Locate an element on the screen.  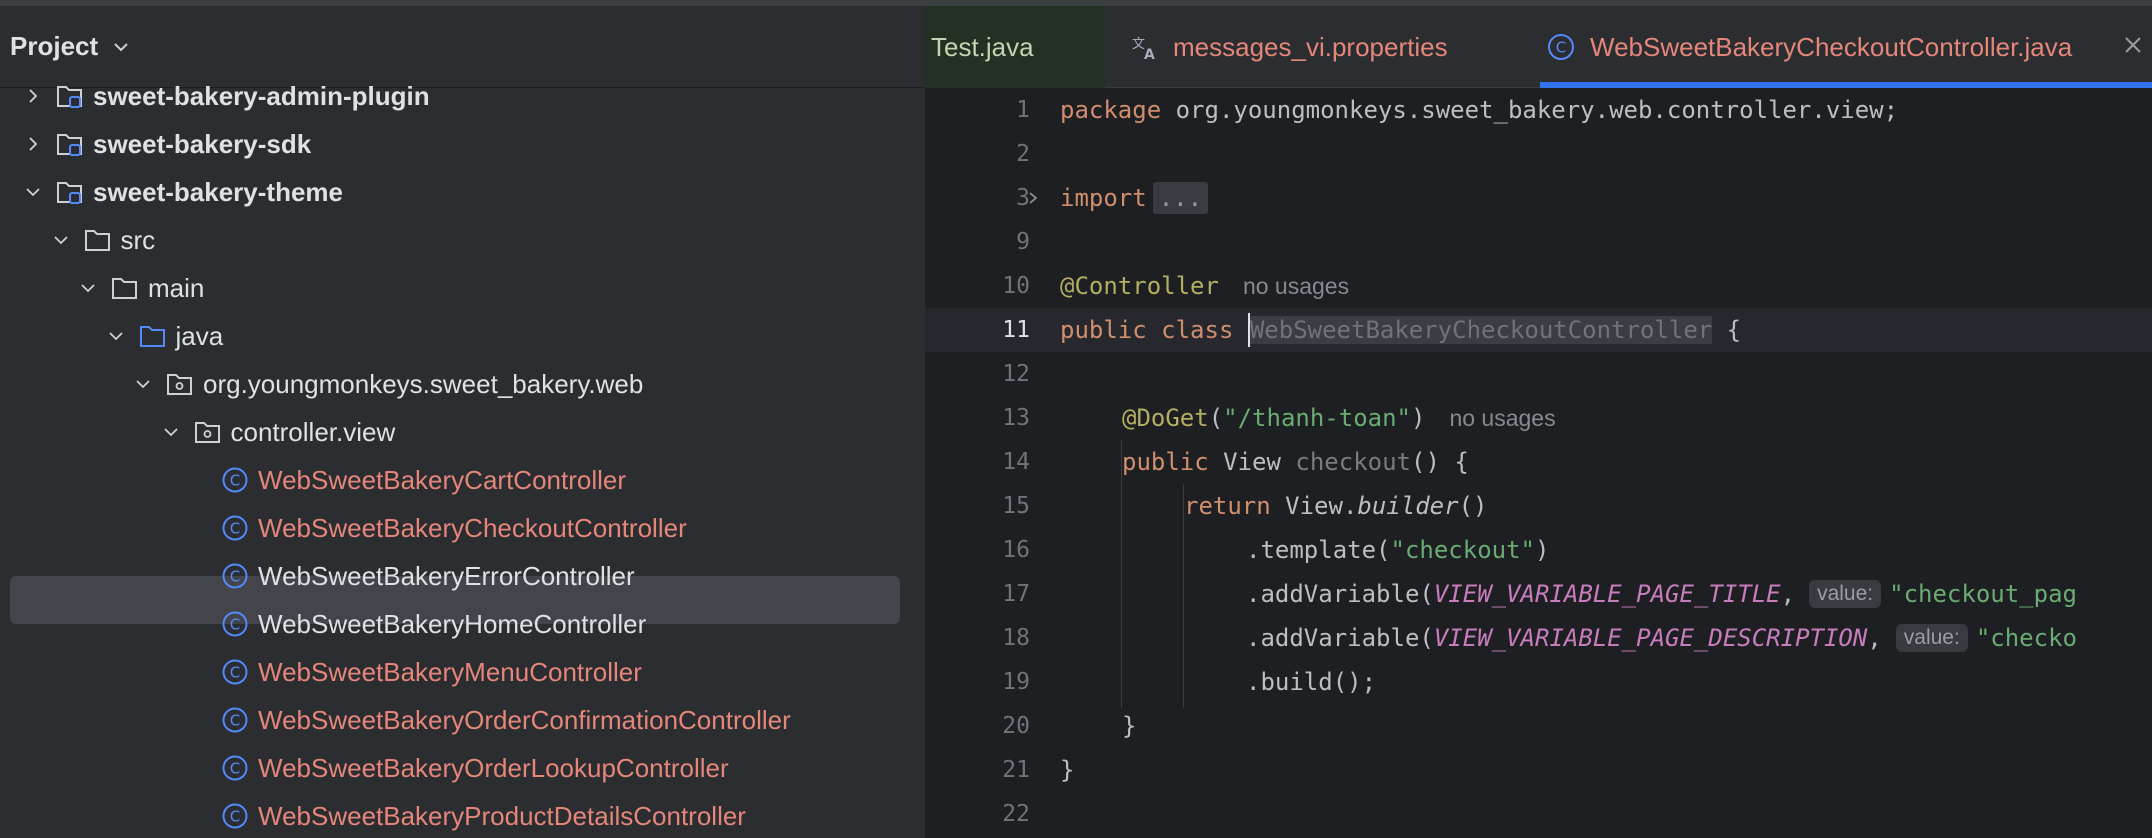
tree-item-folder: src is located at coordinates (462, 240).